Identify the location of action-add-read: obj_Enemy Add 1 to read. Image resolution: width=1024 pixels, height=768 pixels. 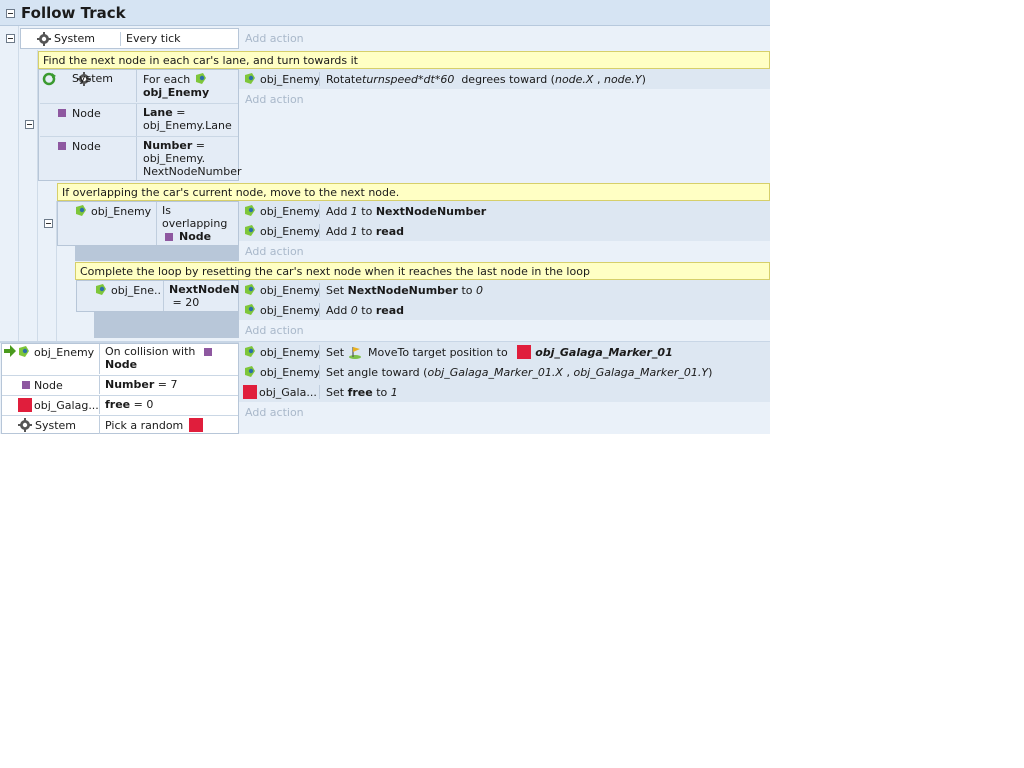
(504, 231).